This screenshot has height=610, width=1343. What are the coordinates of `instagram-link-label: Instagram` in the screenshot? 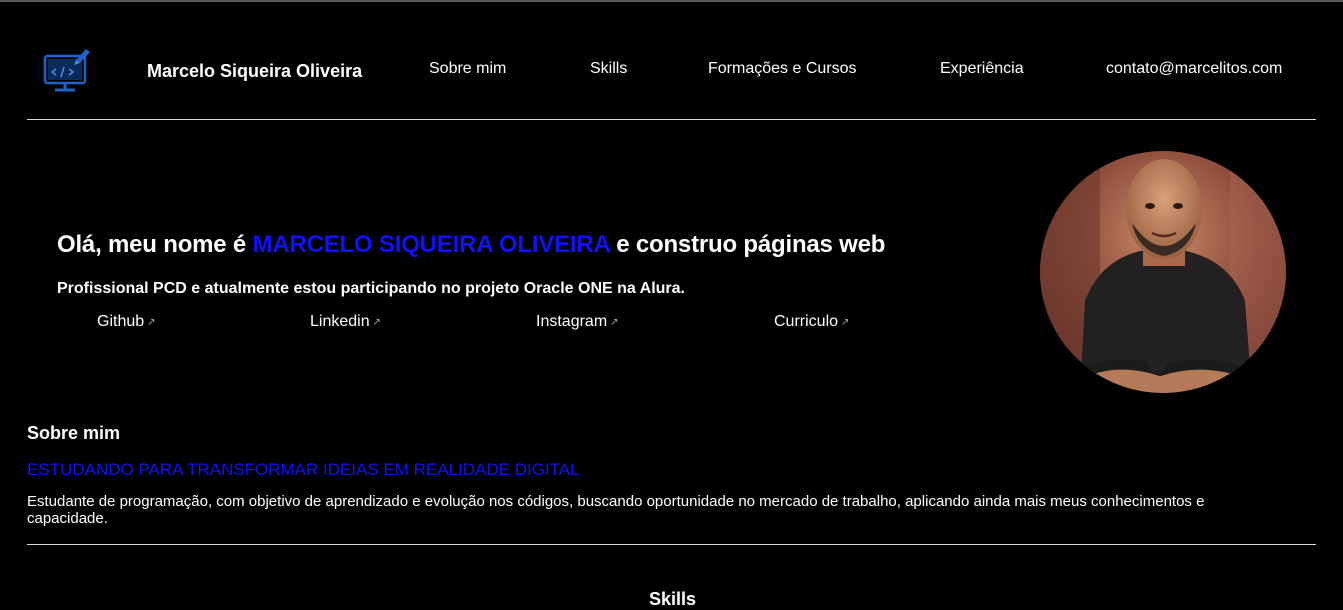 It's located at (572, 321).